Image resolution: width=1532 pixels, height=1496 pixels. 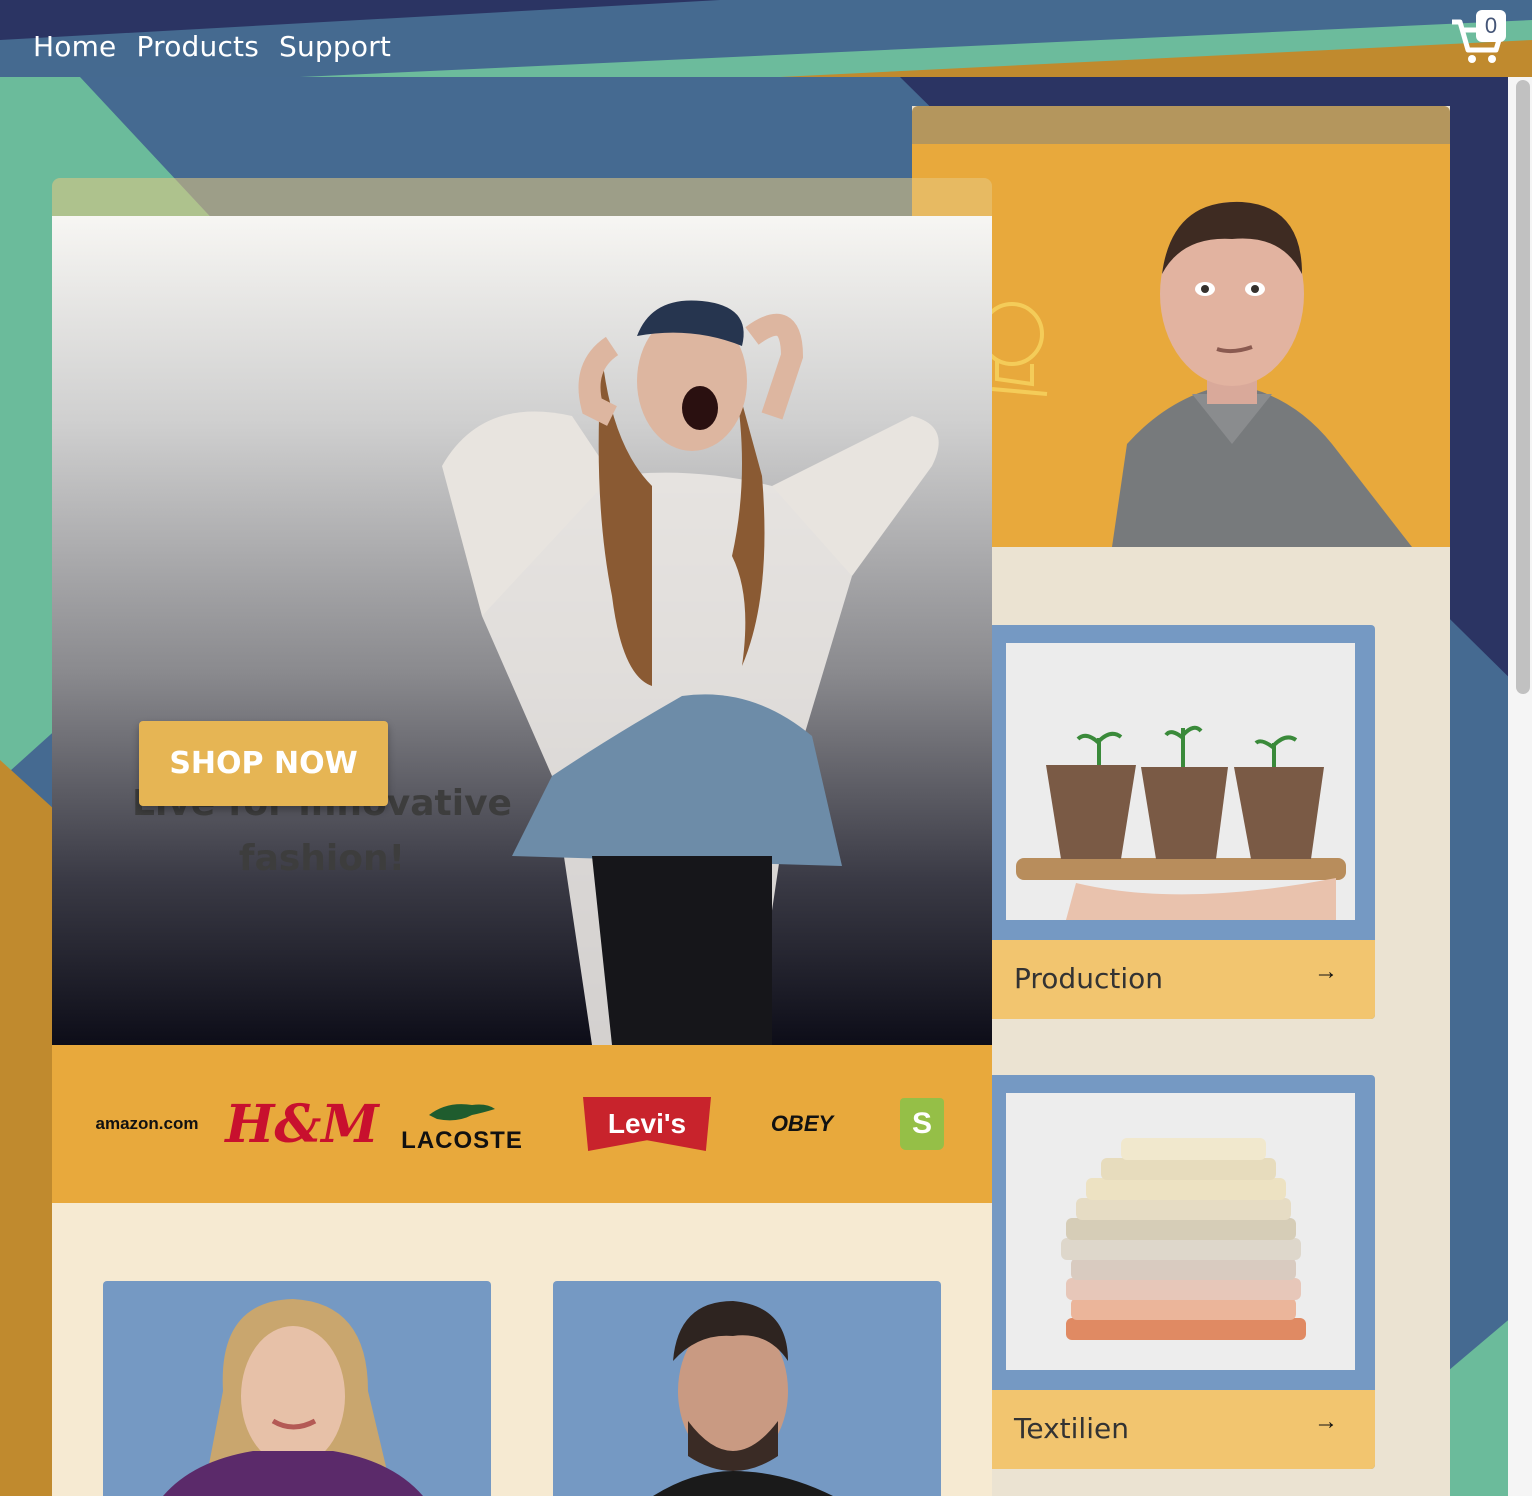 What do you see at coordinates (198, 46) in the screenshot?
I see `nav-products-link: Products` at bounding box center [198, 46].